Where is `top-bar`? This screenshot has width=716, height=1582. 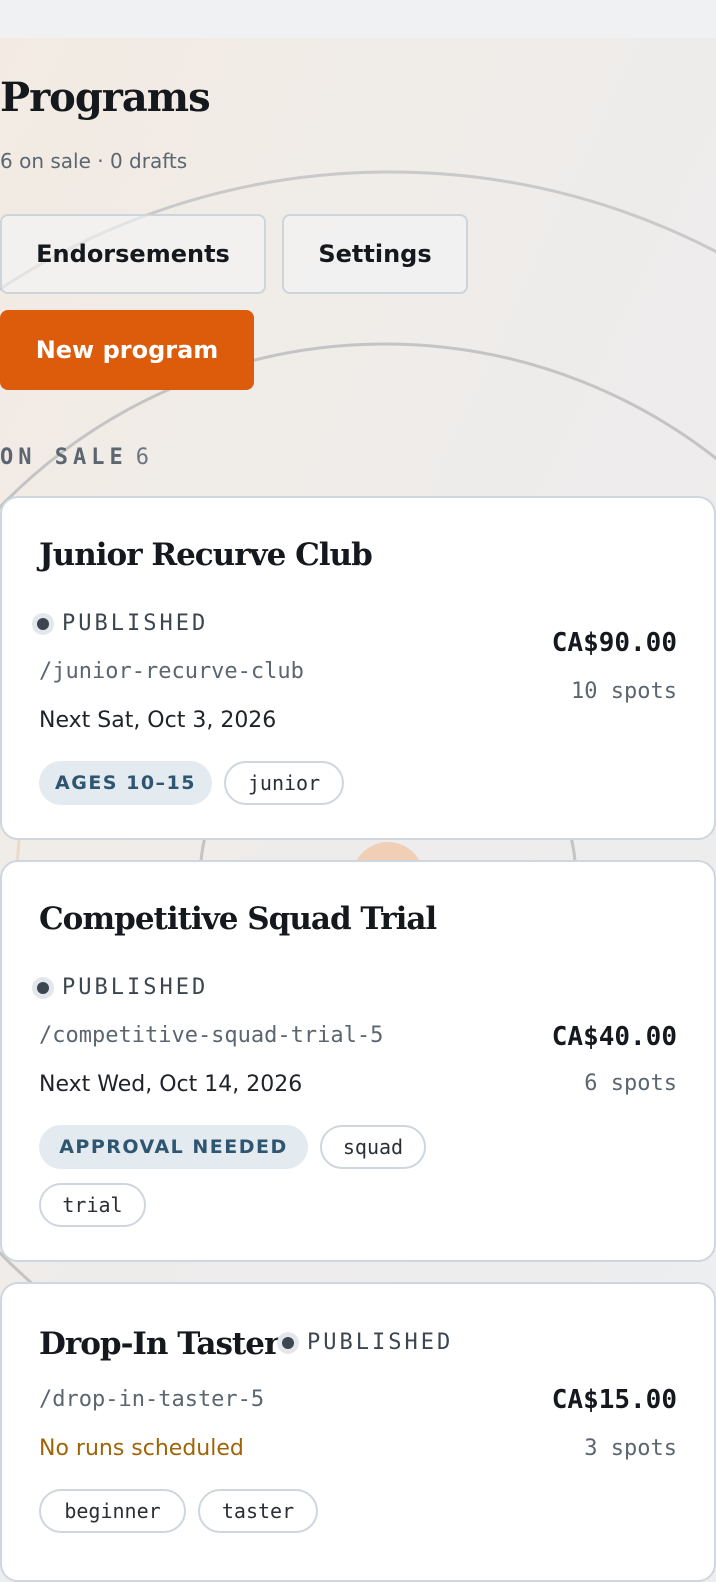
top-bar is located at coordinates (358, 19).